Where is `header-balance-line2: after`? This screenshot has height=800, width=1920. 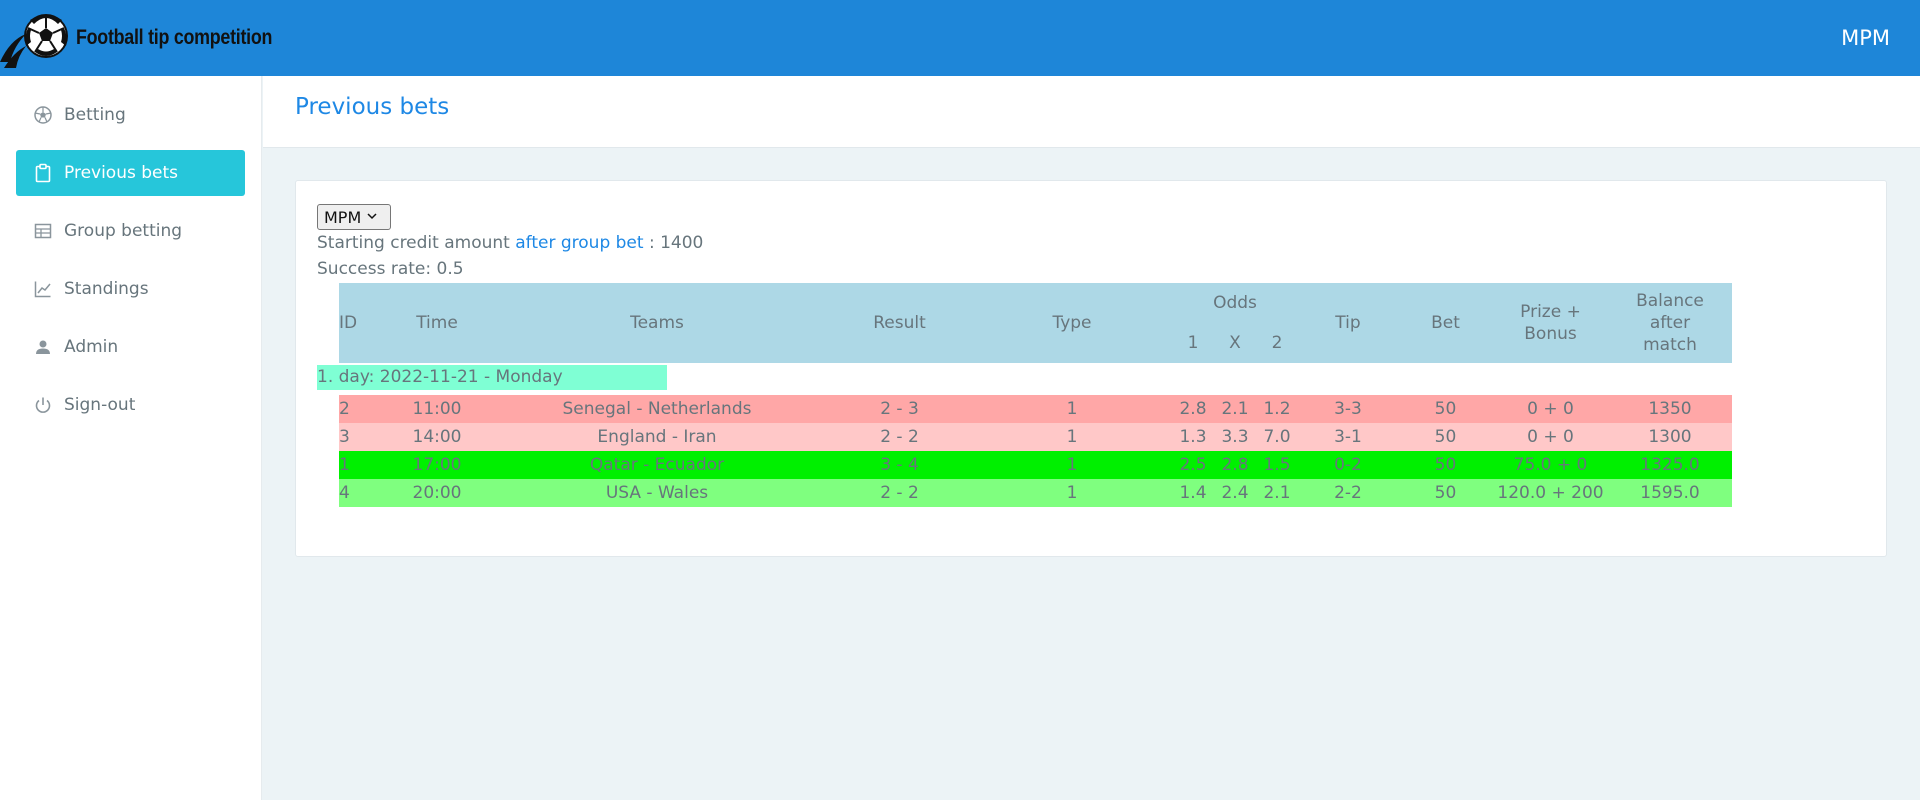 header-balance-line2: after is located at coordinates (1670, 323).